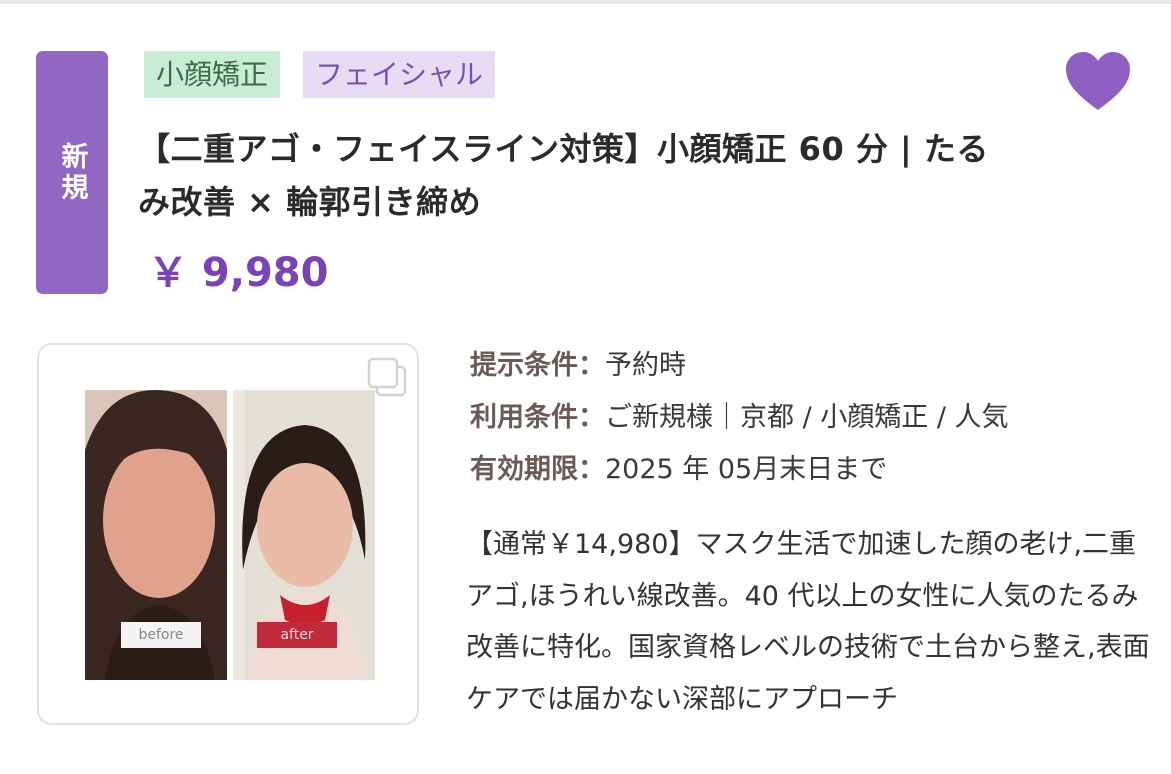  I want to click on new-badge: 新規, so click(72, 172).